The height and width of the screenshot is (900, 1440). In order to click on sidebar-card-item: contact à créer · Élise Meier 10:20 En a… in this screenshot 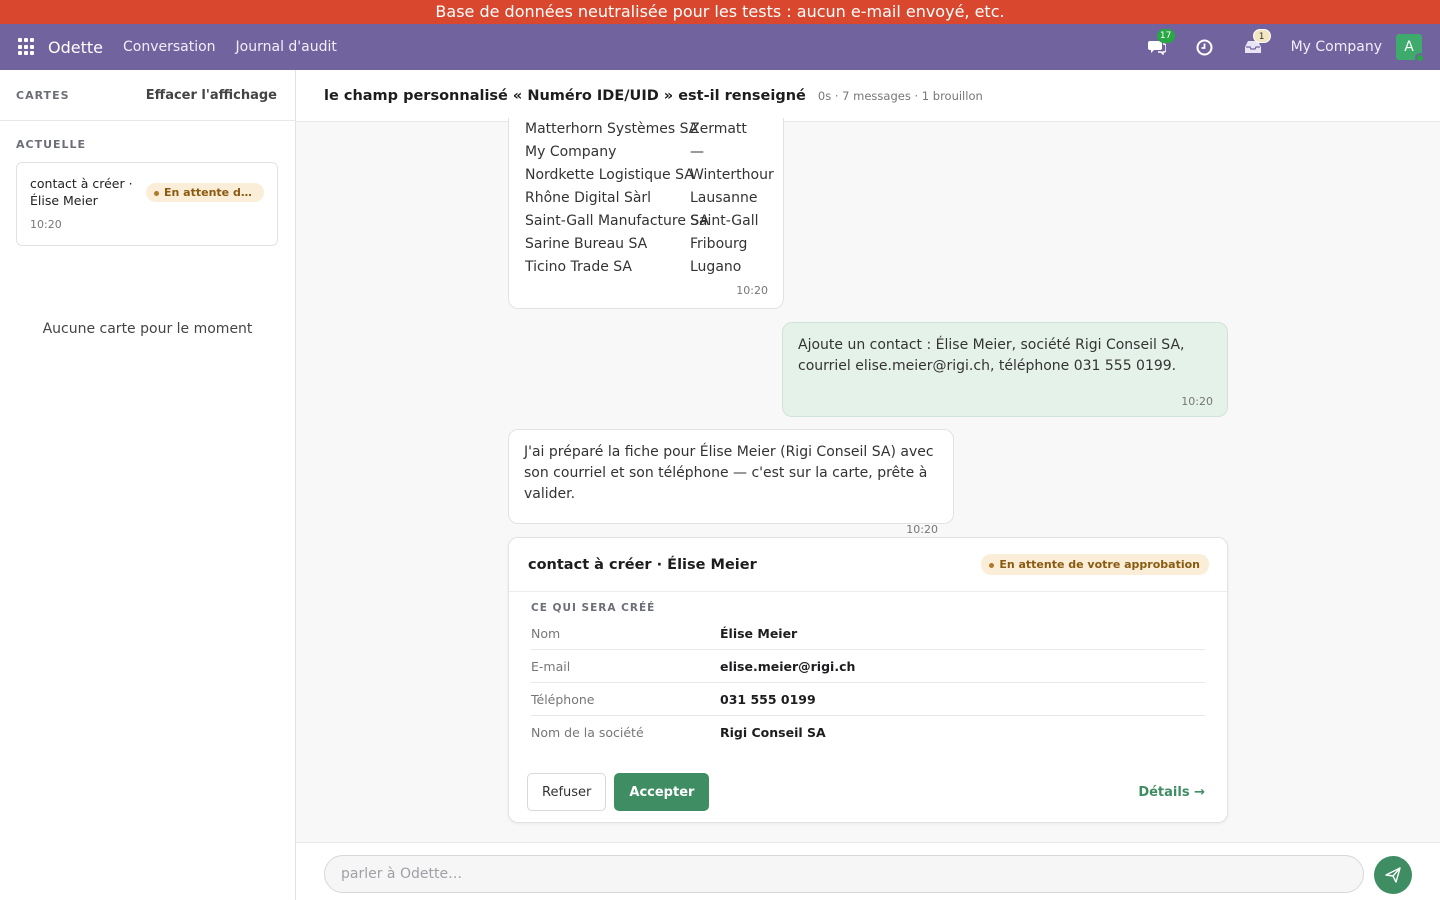, I will do `click(147, 204)`.